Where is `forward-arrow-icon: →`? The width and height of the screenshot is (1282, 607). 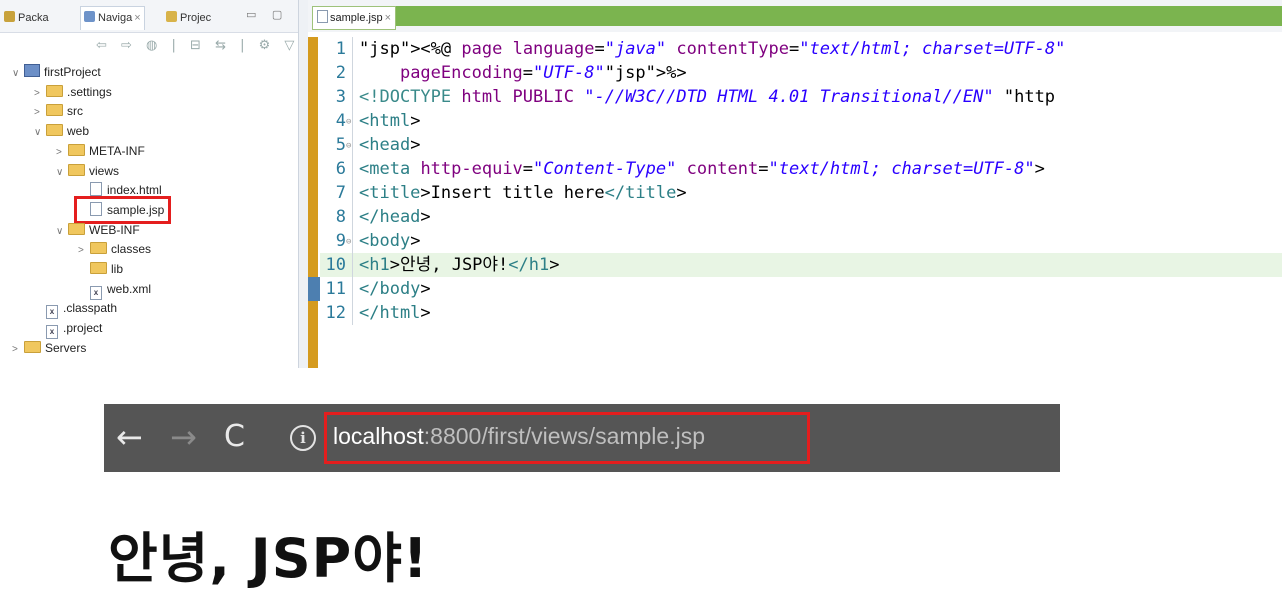 forward-arrow-icon: → is located at coordinates (183, 437).